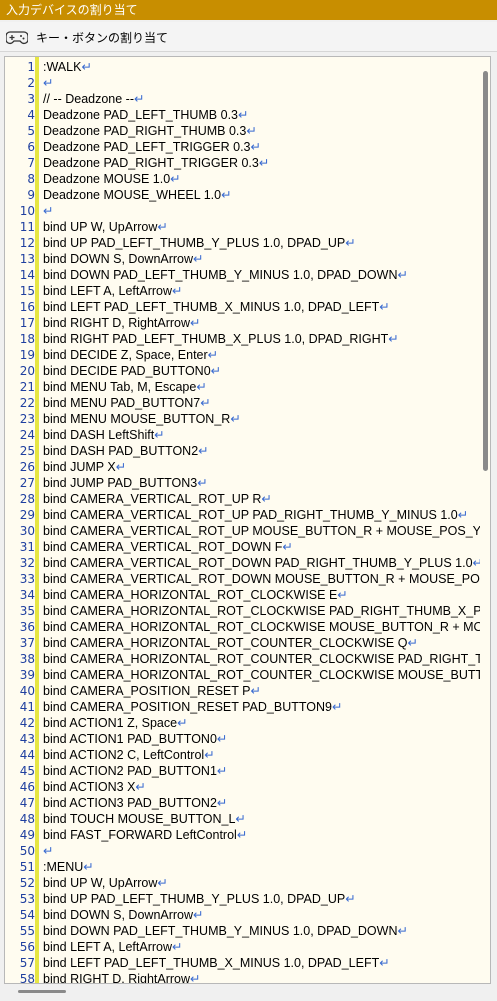  Describe the element at coordinates (247, 403) in the screenshot. I see `code-line: 22 bind MENU PAD_BUTTON7↵` at that location.